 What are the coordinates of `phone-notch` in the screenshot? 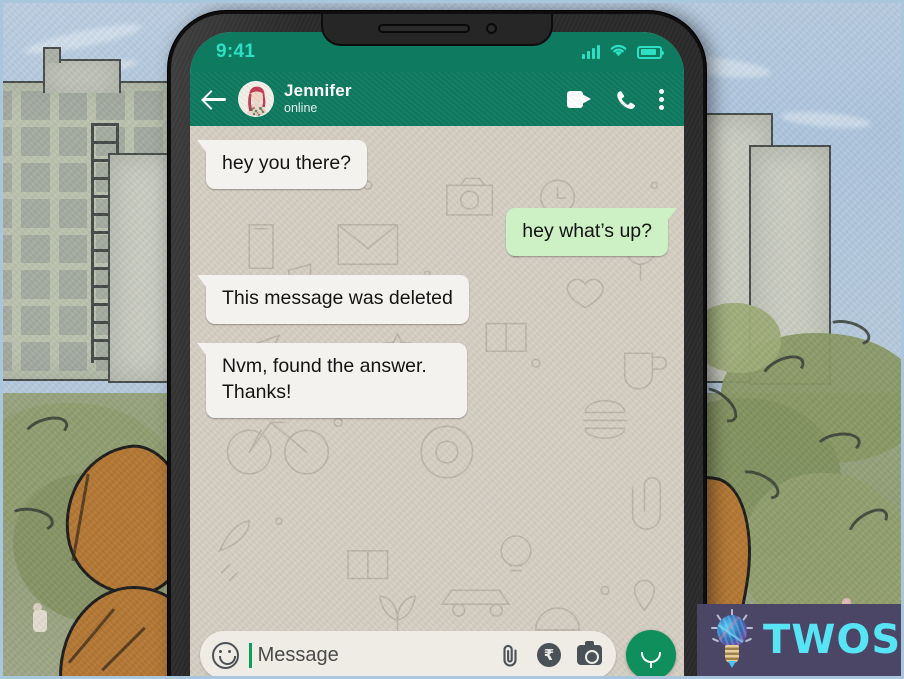 It's located at (437, 30).